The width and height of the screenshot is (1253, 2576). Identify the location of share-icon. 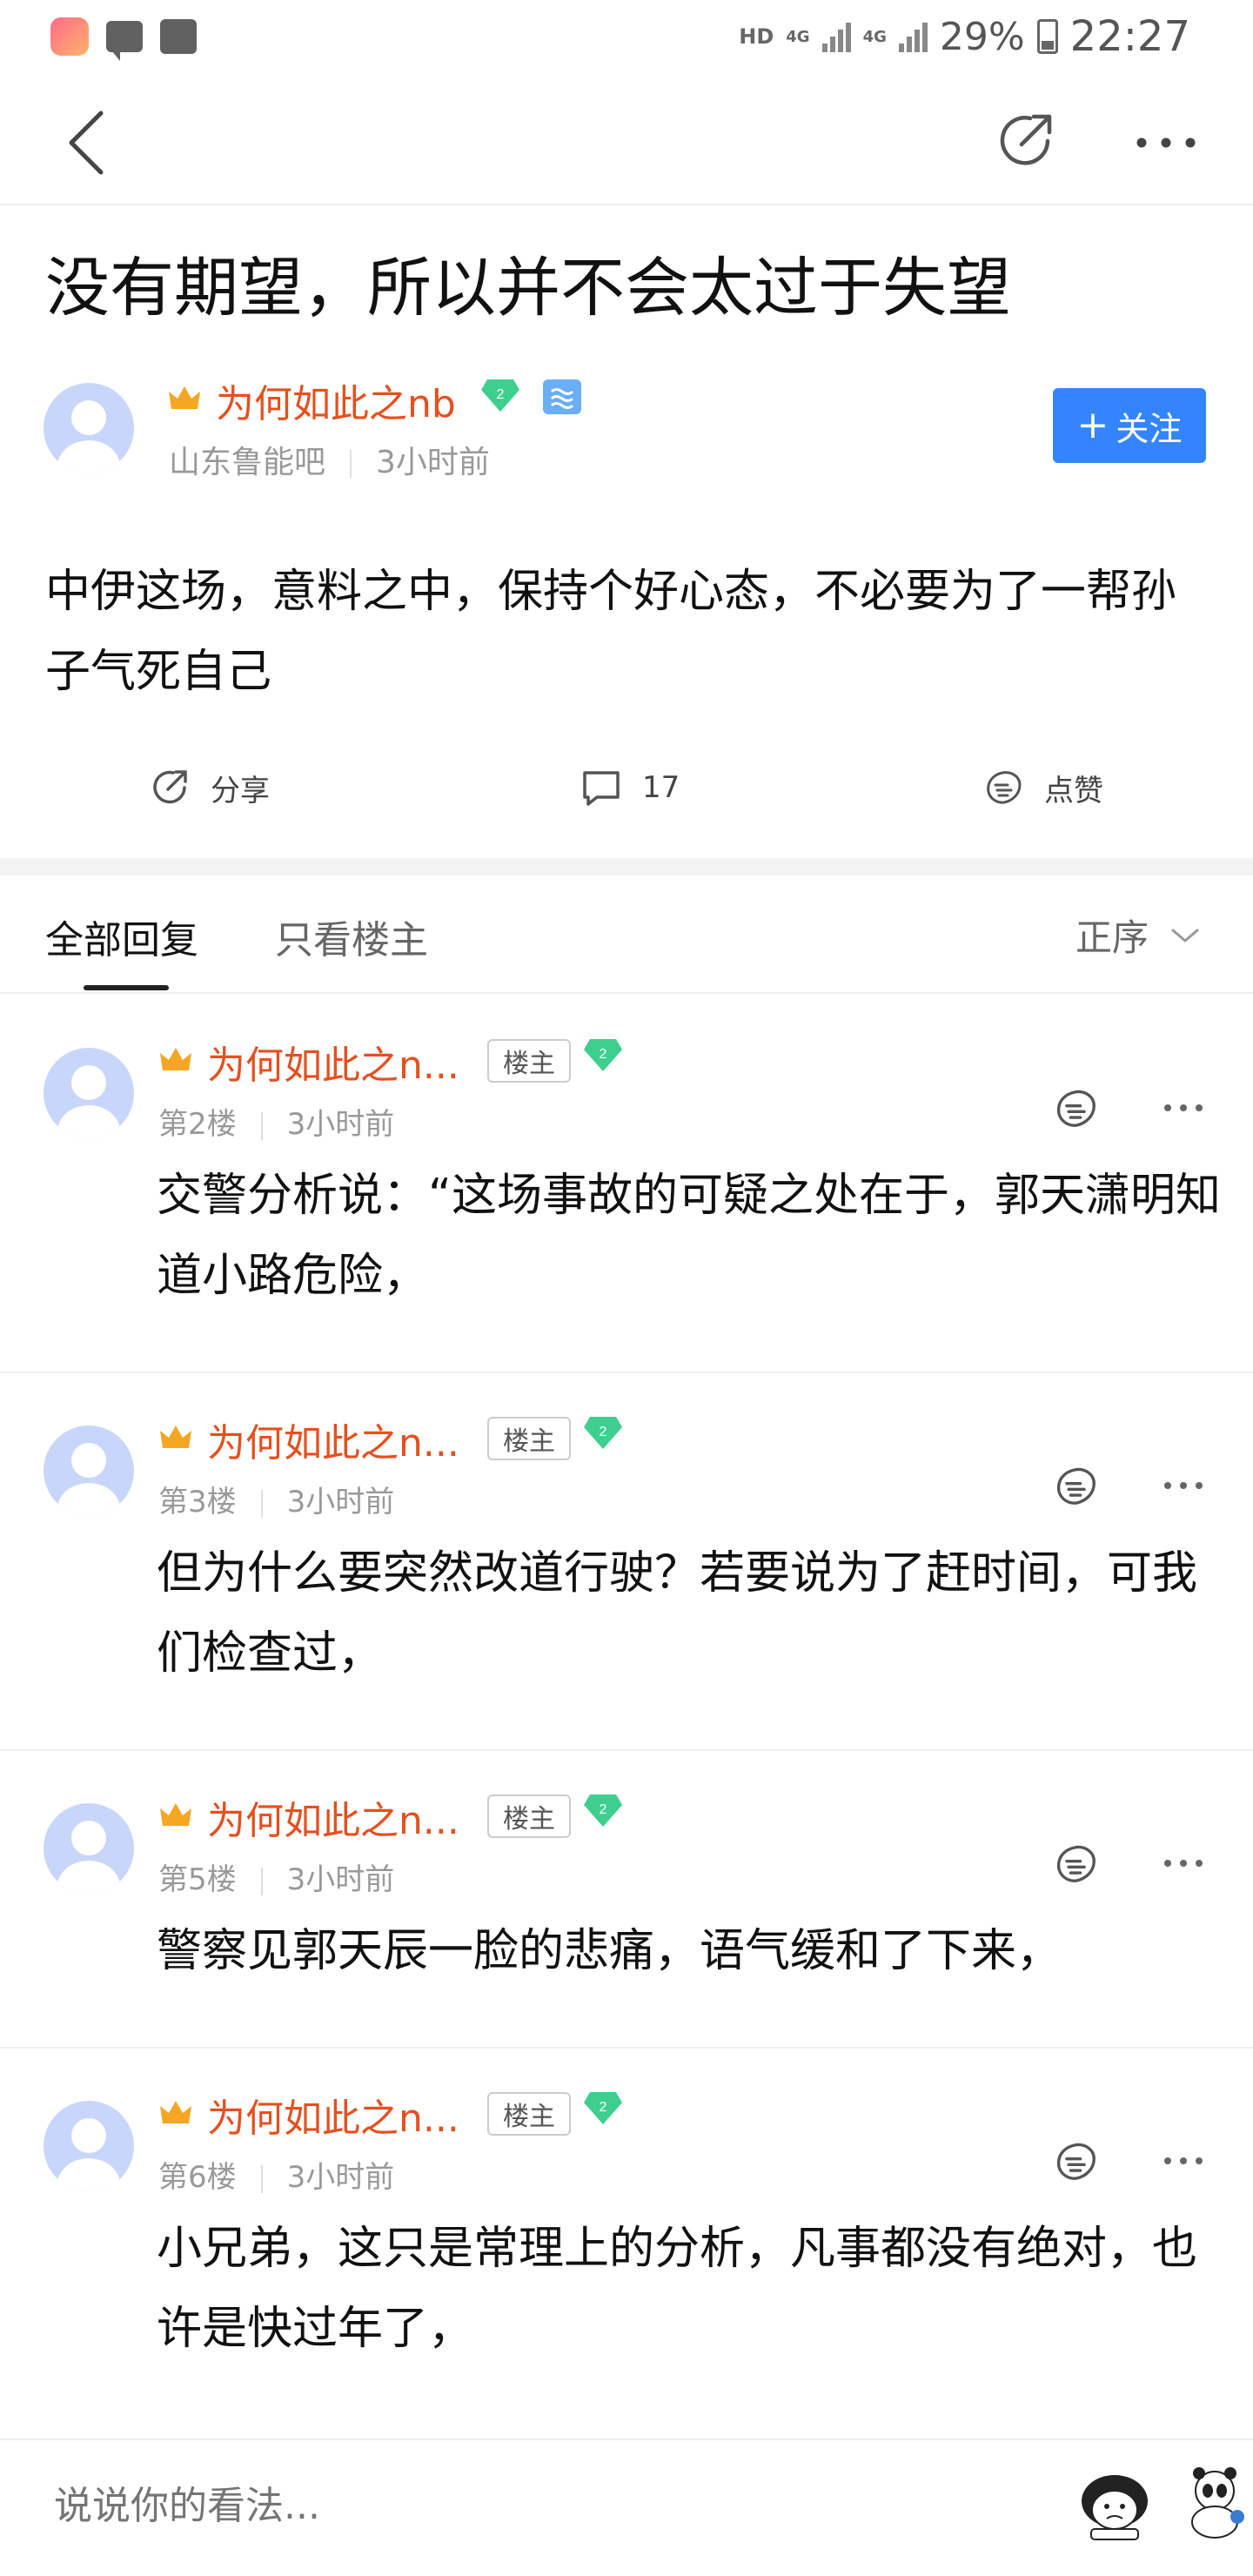
(1025, 141).